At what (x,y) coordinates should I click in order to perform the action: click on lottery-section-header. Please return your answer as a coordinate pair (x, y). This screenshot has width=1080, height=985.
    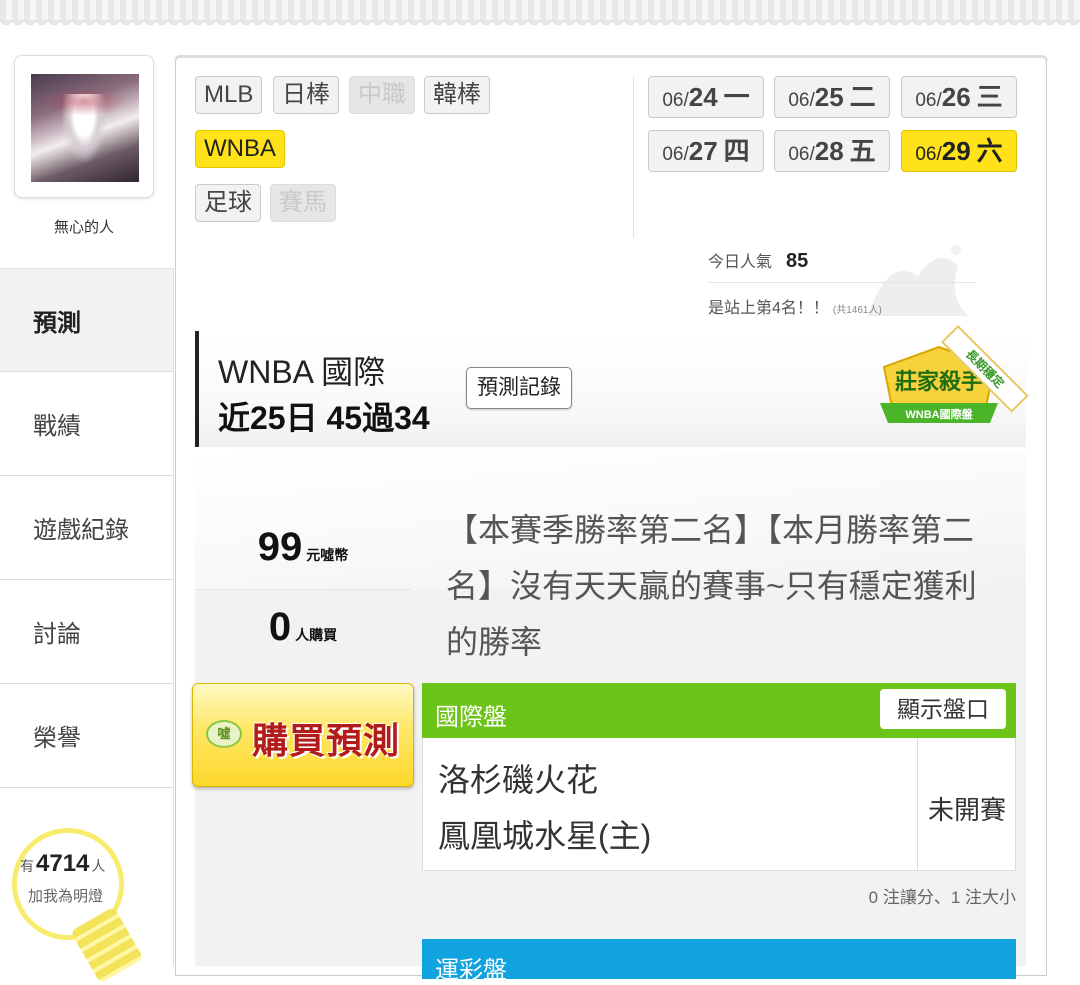
    Looking at the image, I should click on (719, 959).